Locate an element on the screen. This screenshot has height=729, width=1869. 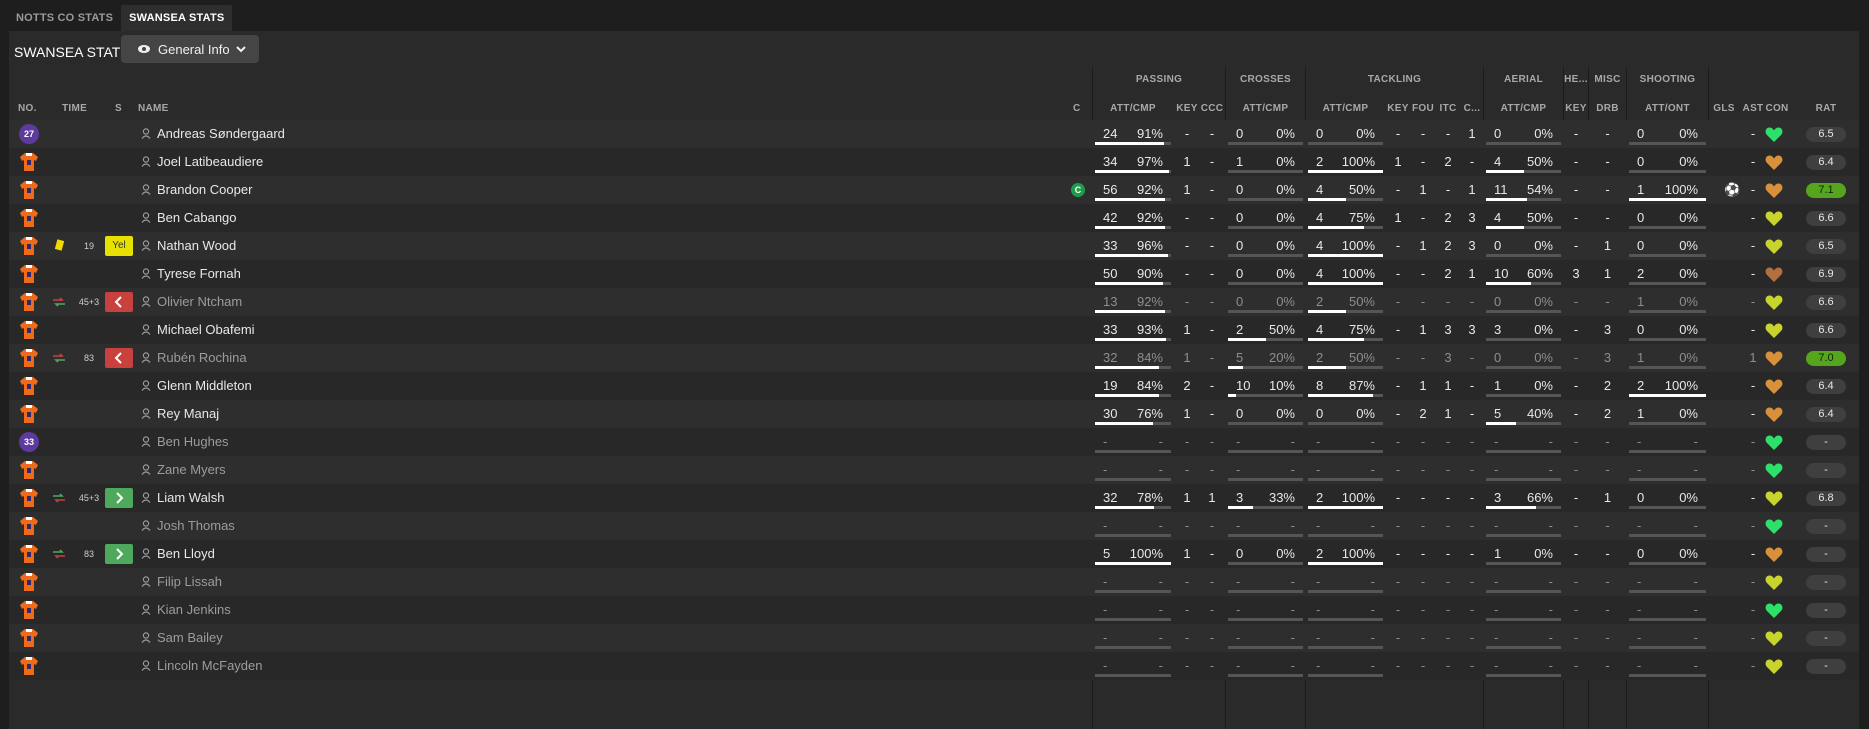
player-name: Michael Obafemi is located at coordinates (206, 330).